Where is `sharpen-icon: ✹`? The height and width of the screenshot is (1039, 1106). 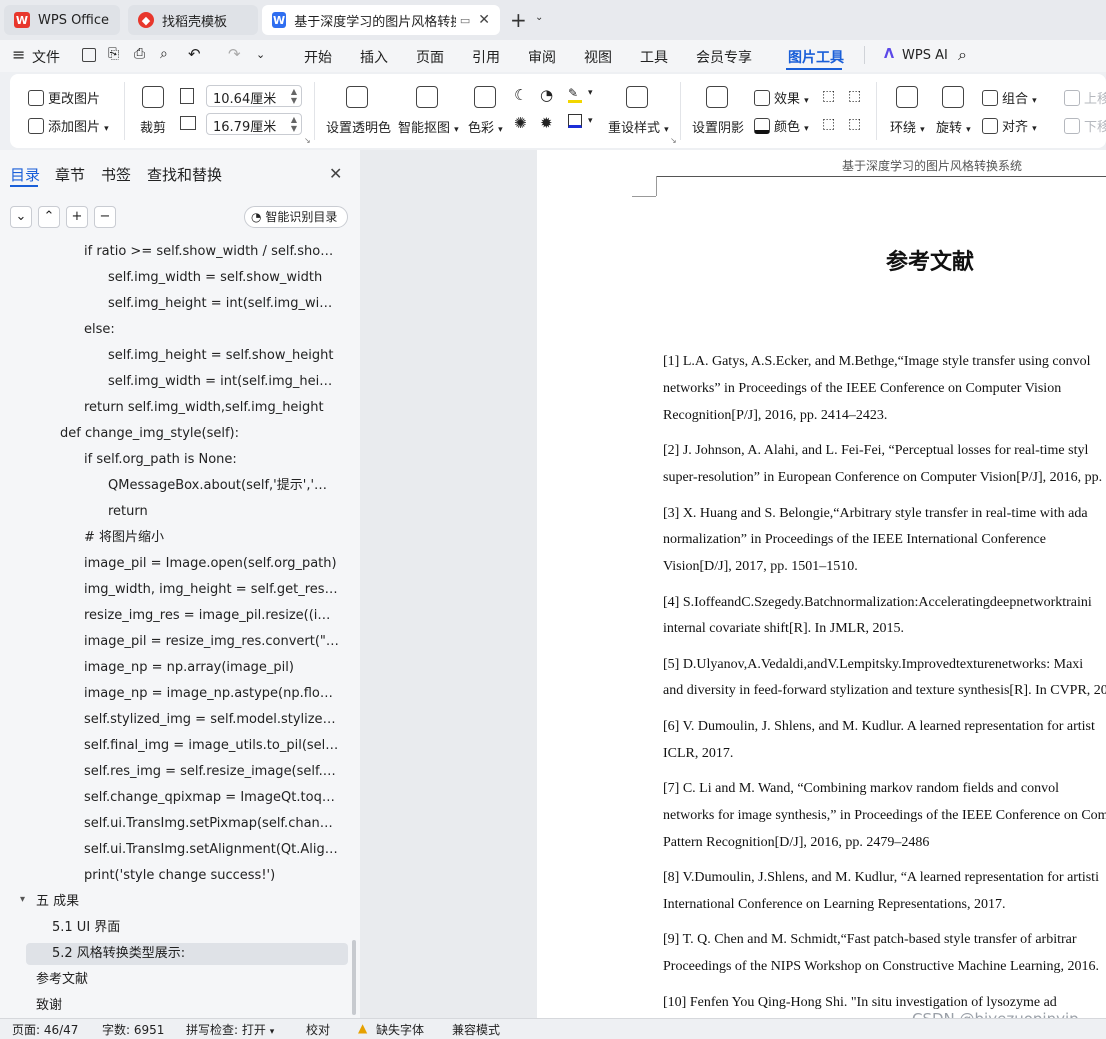 sharpen-icon: ✹ is located at coordinates (546, 123).